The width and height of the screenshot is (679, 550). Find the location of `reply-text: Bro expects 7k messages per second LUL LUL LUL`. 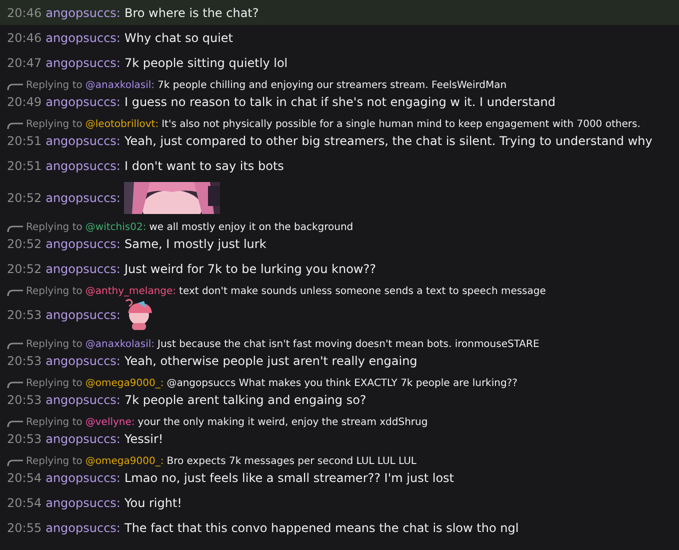

reply-text: Bro expects 7k messages per second LUL LUL LUL is located at coordinates (291, 462).